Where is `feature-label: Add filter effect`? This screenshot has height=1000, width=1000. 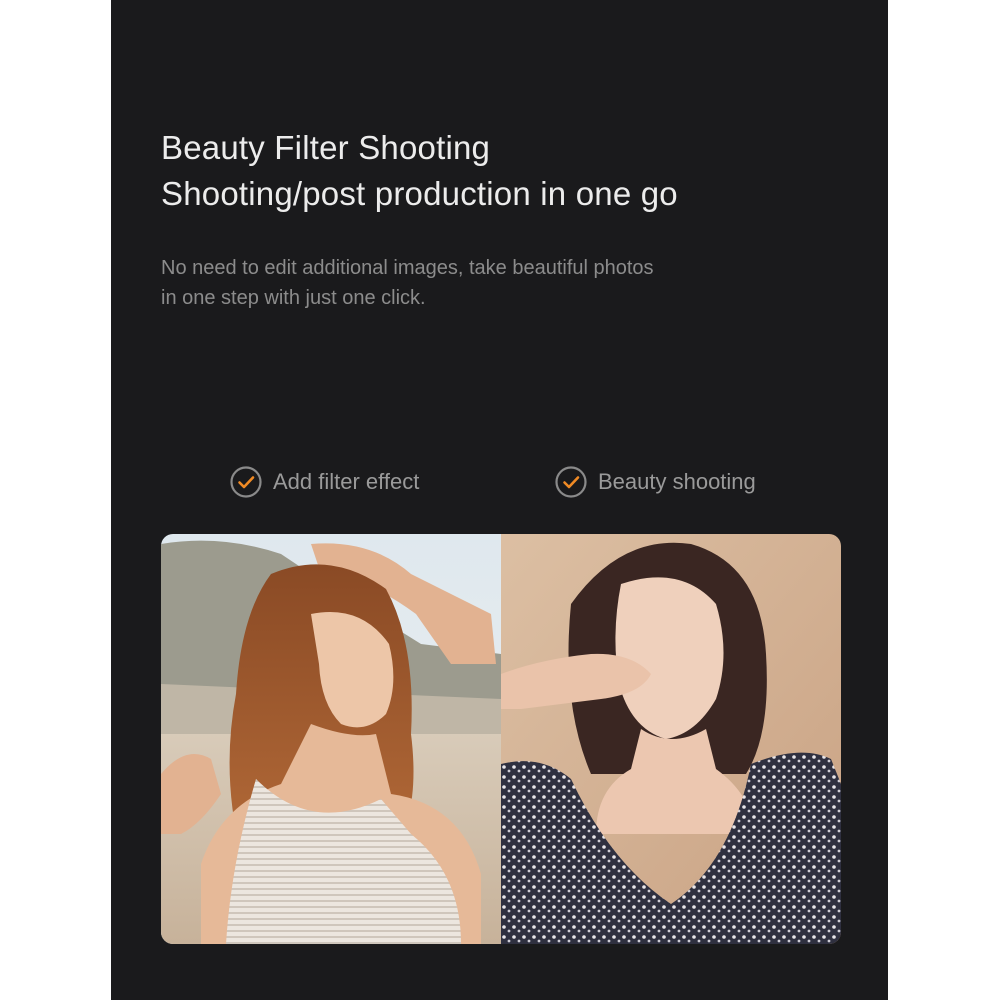 feature-label: Add filter effect is located at coordinates (346, 481).